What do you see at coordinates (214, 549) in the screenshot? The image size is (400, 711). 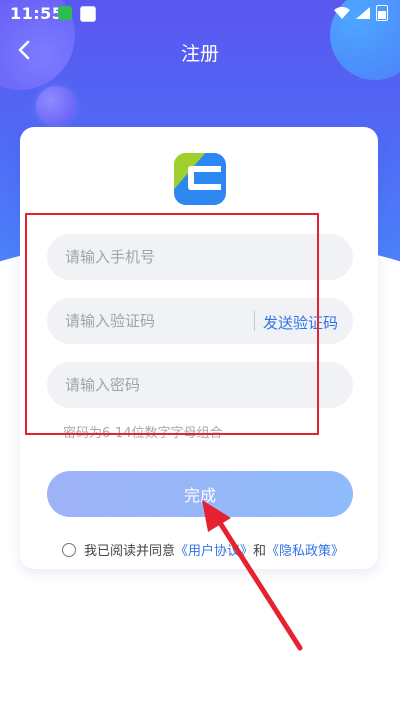 I see `user-agreement-link: 《用户协议》` at bounding box center [214, 549].